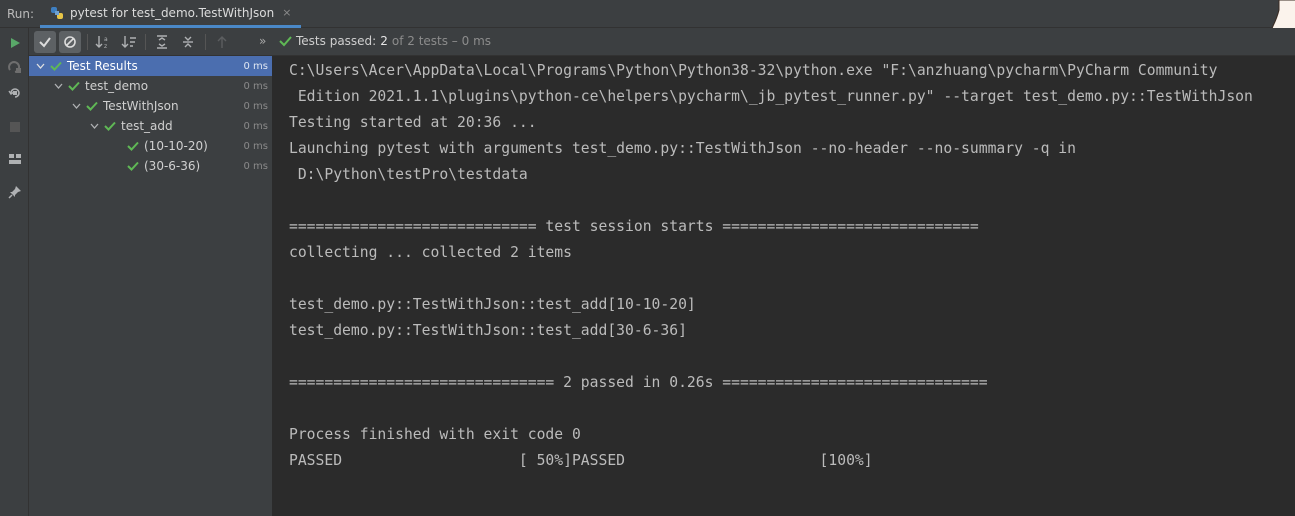 Image resolution: width=1295 pixels, height=516 pixels. Describe the element at coordinates (435, 434) in the screenshot. I see `console-line: Process finished with exit code 0` at that location.